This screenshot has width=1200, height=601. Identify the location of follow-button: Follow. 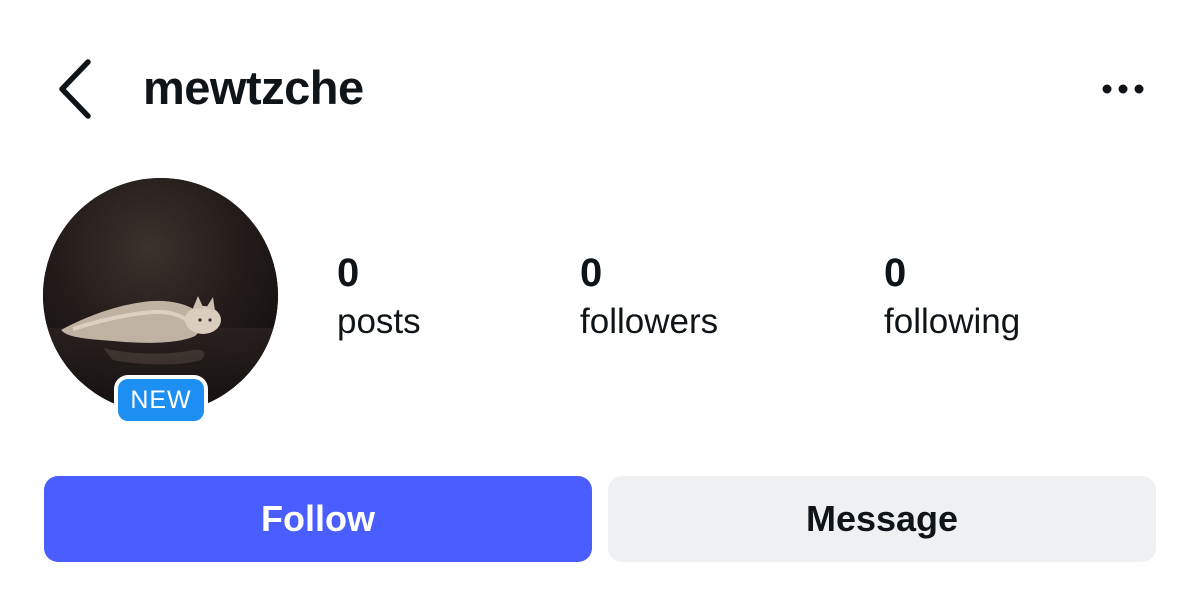
(318, 519).